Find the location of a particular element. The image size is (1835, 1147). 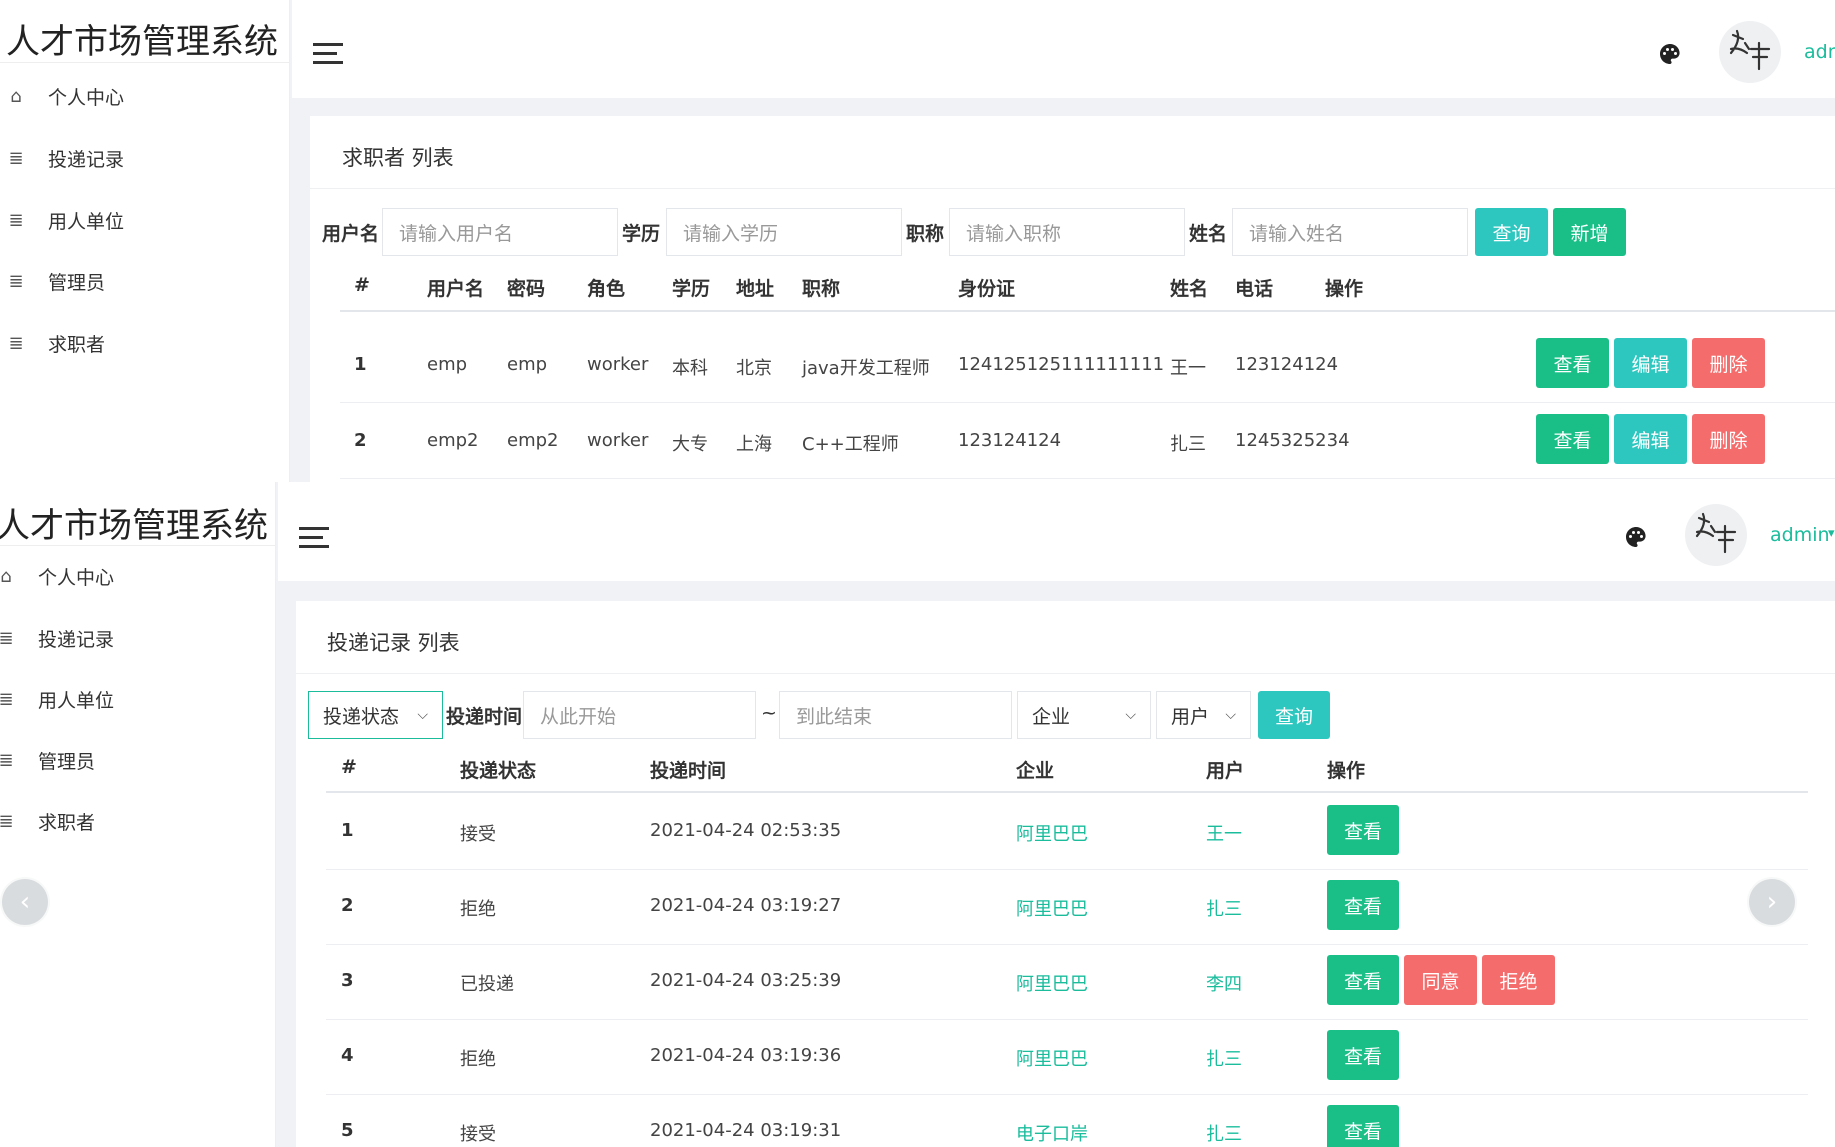

table-cell-user: 李四 is located at coordinates (1224, 983).